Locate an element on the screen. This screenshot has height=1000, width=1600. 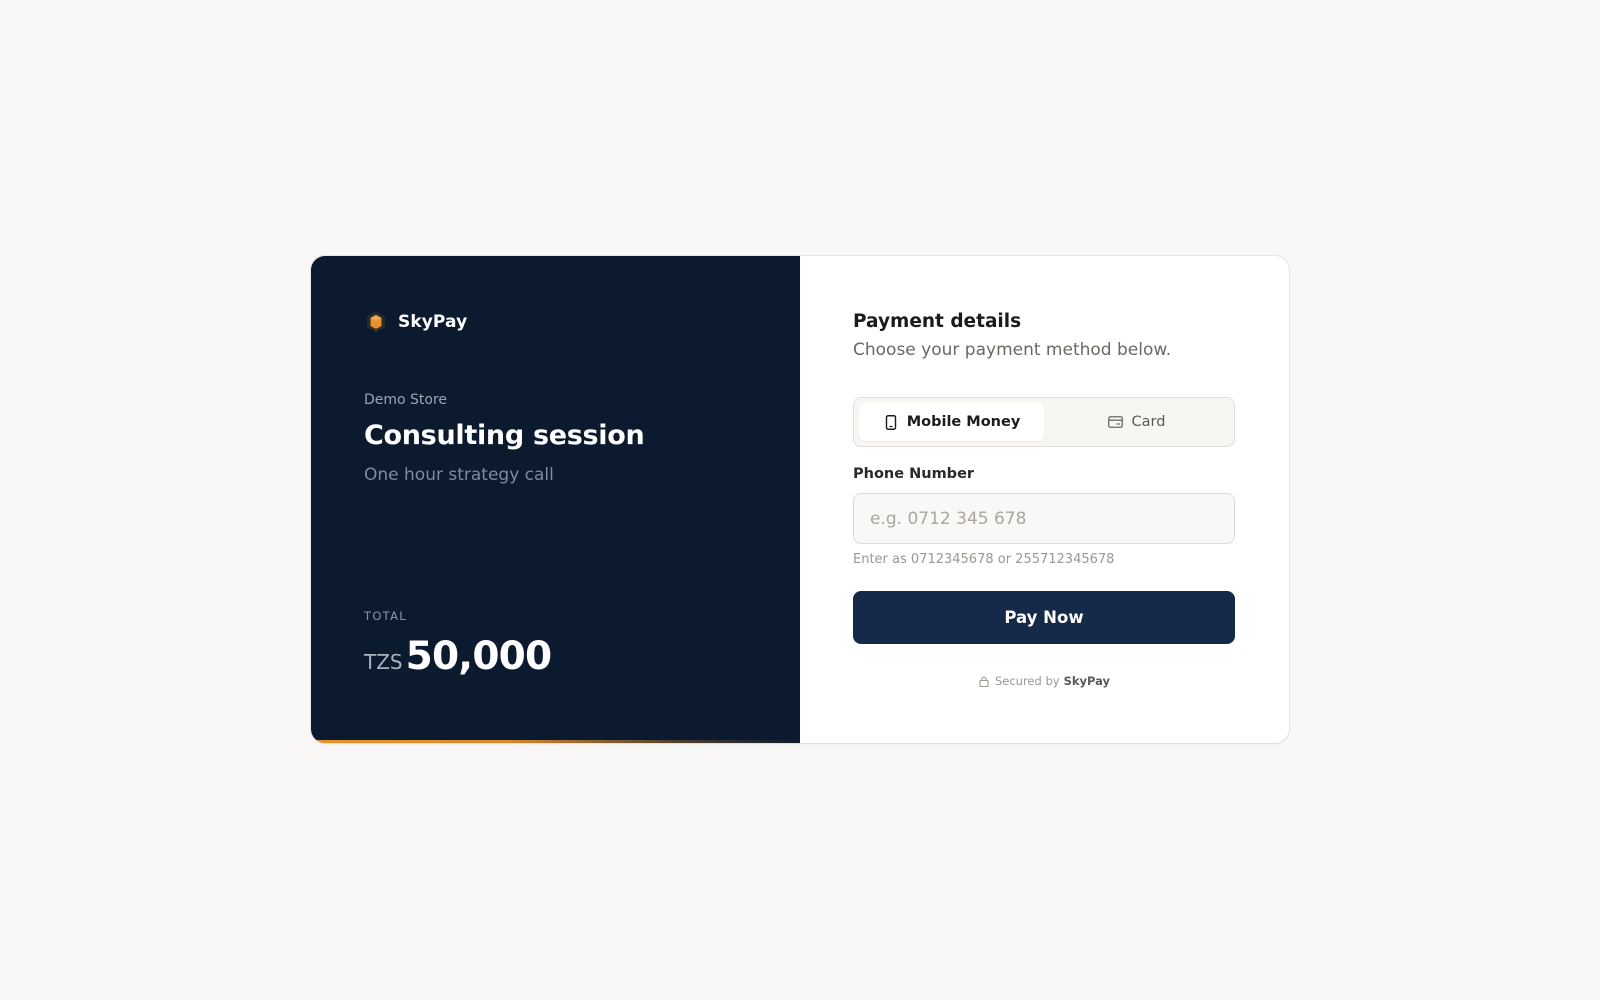
payment-title: Payment details is located at coordinates (937, 321).